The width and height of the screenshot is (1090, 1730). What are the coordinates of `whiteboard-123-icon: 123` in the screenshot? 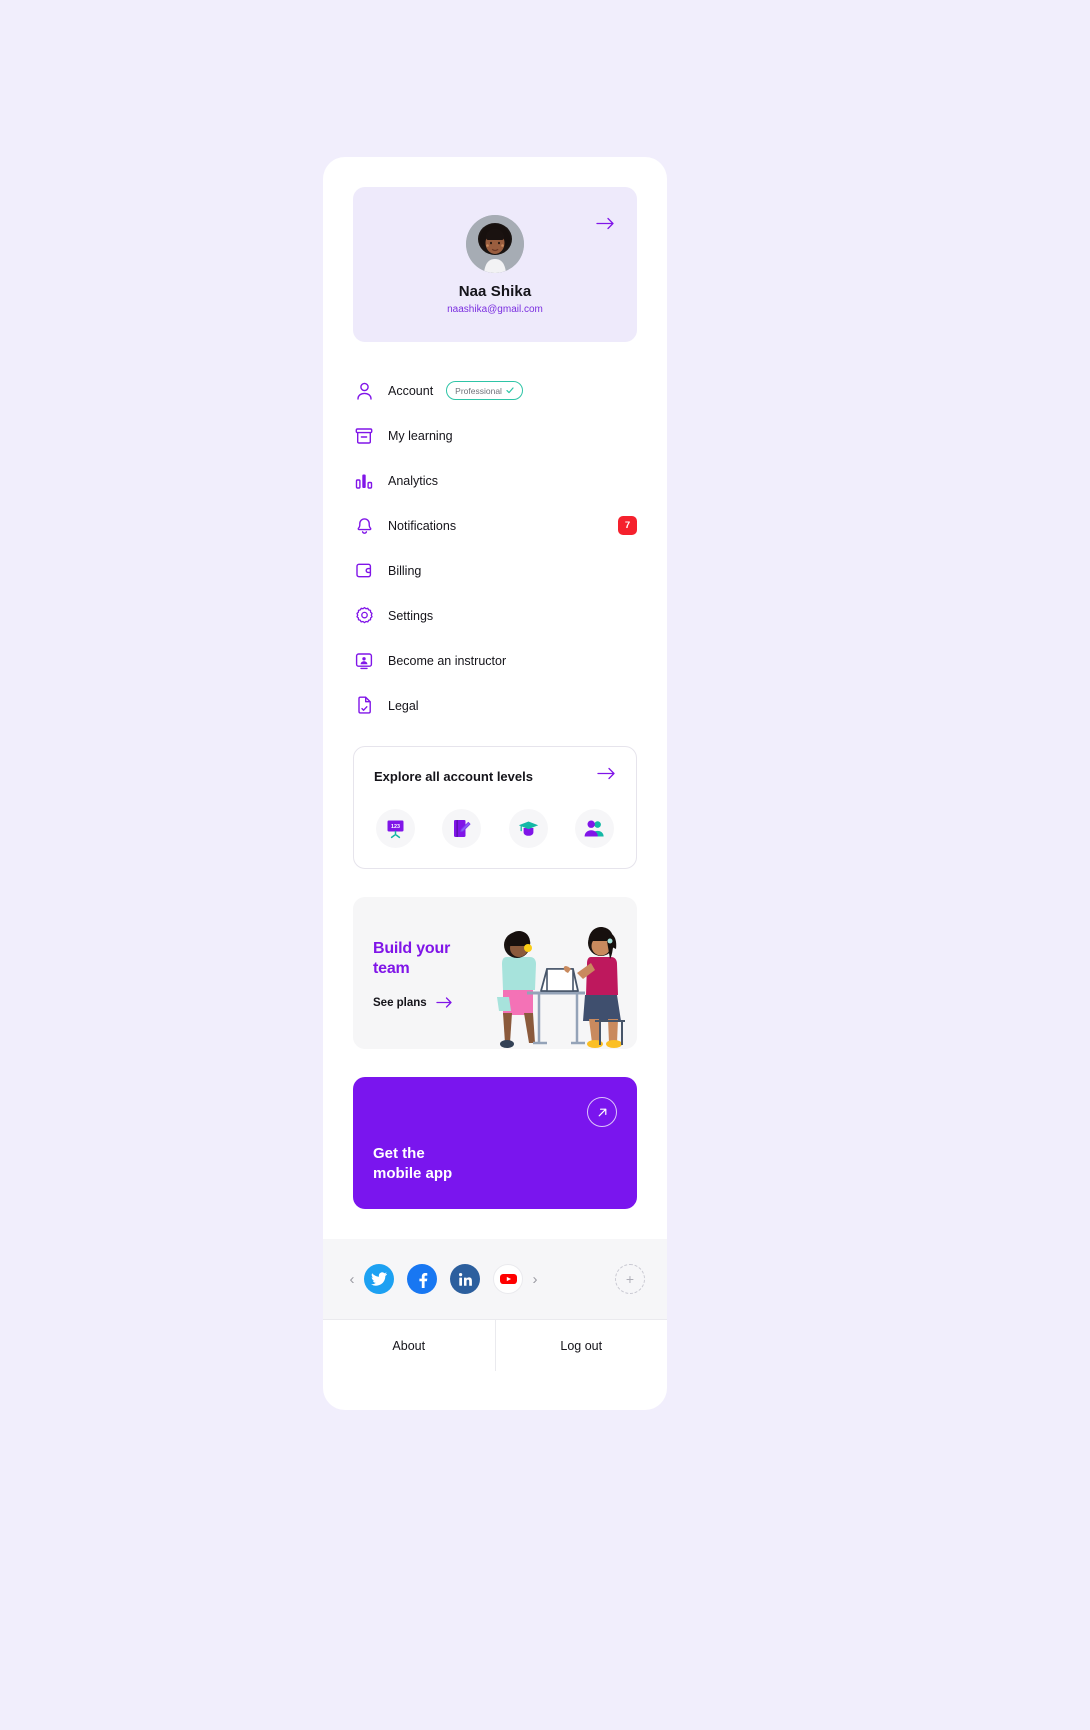 It's located at (395, 828).